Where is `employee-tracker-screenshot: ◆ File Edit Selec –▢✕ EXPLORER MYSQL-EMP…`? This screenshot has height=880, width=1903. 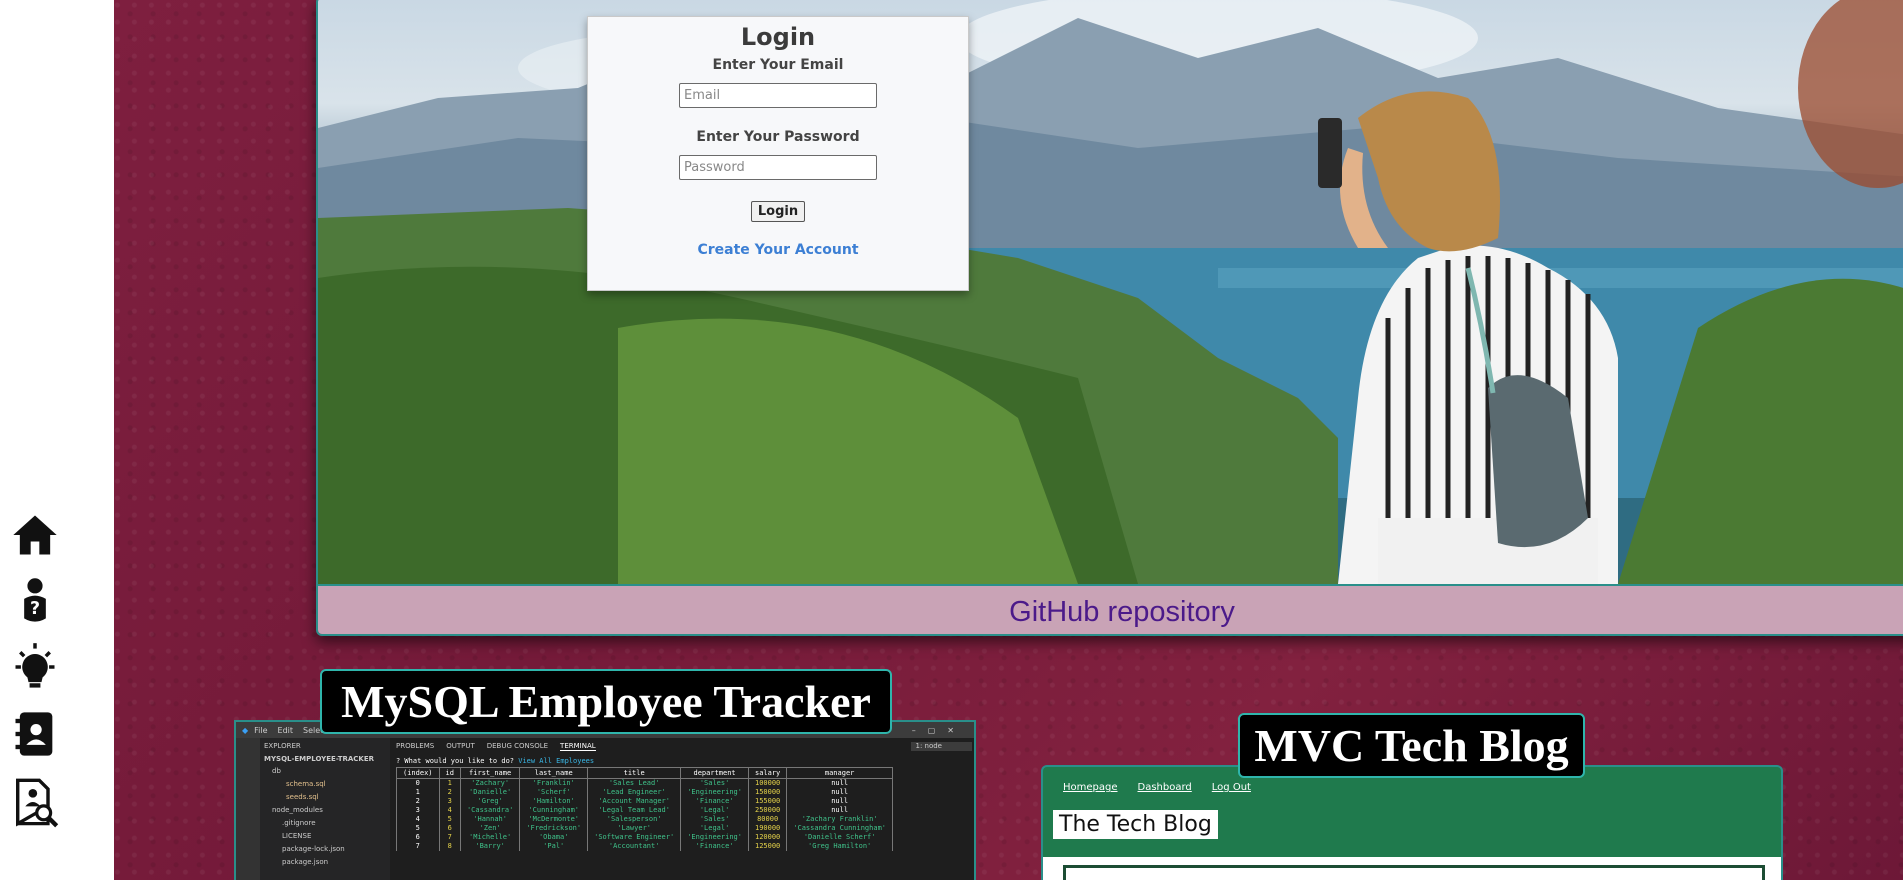 employee-tracker-screenshot: ◆ File Edit Selec –▢✕ EXPLORER MYSQL-EMP… is located at coordinates (605, 800).